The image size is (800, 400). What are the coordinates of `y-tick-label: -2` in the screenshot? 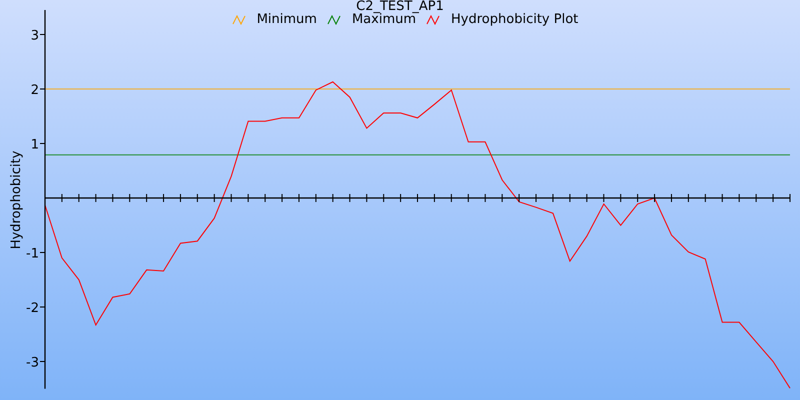 It's located at (32, 308).